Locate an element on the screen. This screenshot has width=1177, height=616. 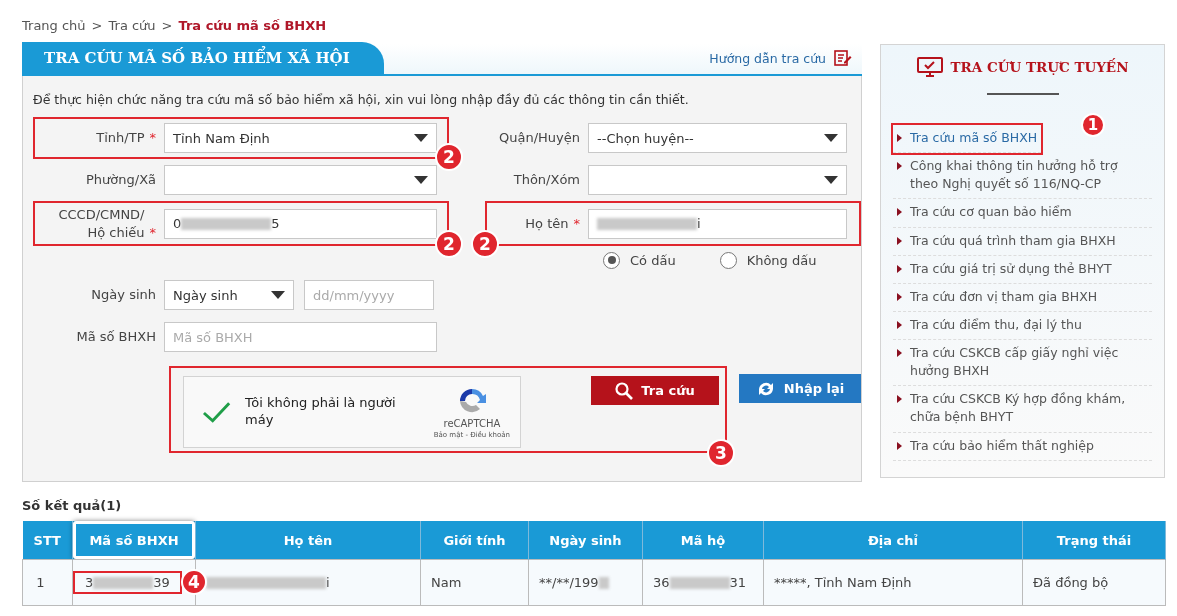
edit-document-icon is located at coordinates (843, 58).